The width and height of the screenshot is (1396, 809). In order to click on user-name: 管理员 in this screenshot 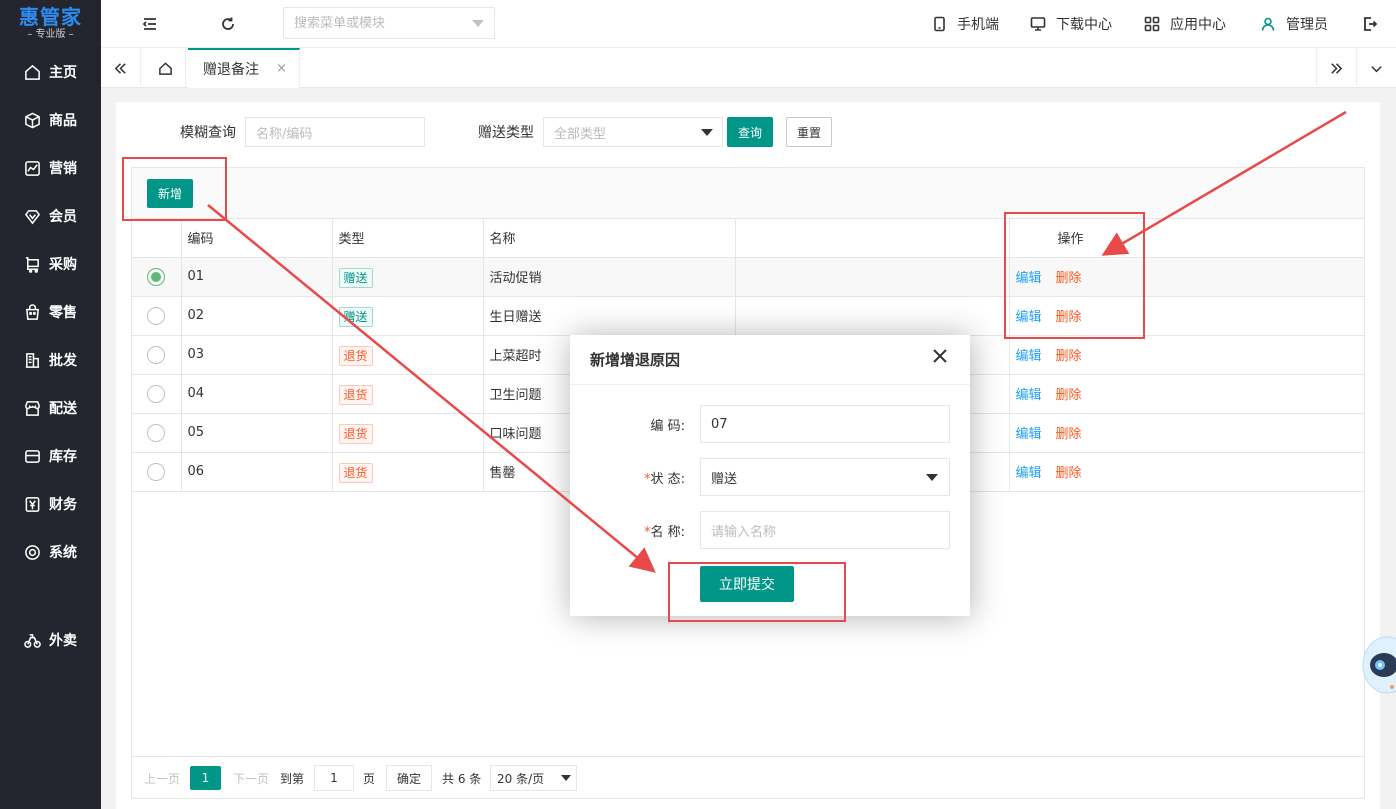, I will do `click(1307, 25)`.